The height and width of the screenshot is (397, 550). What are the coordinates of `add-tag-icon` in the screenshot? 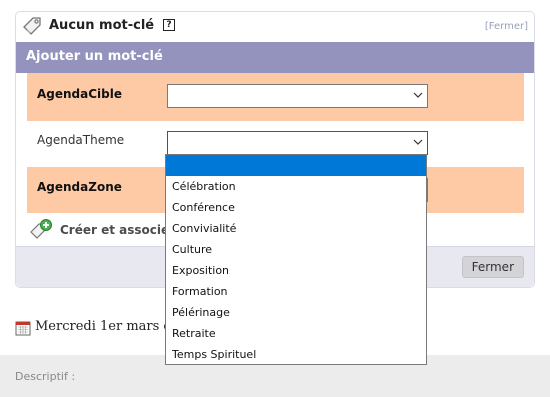 It's located at (41, 229).